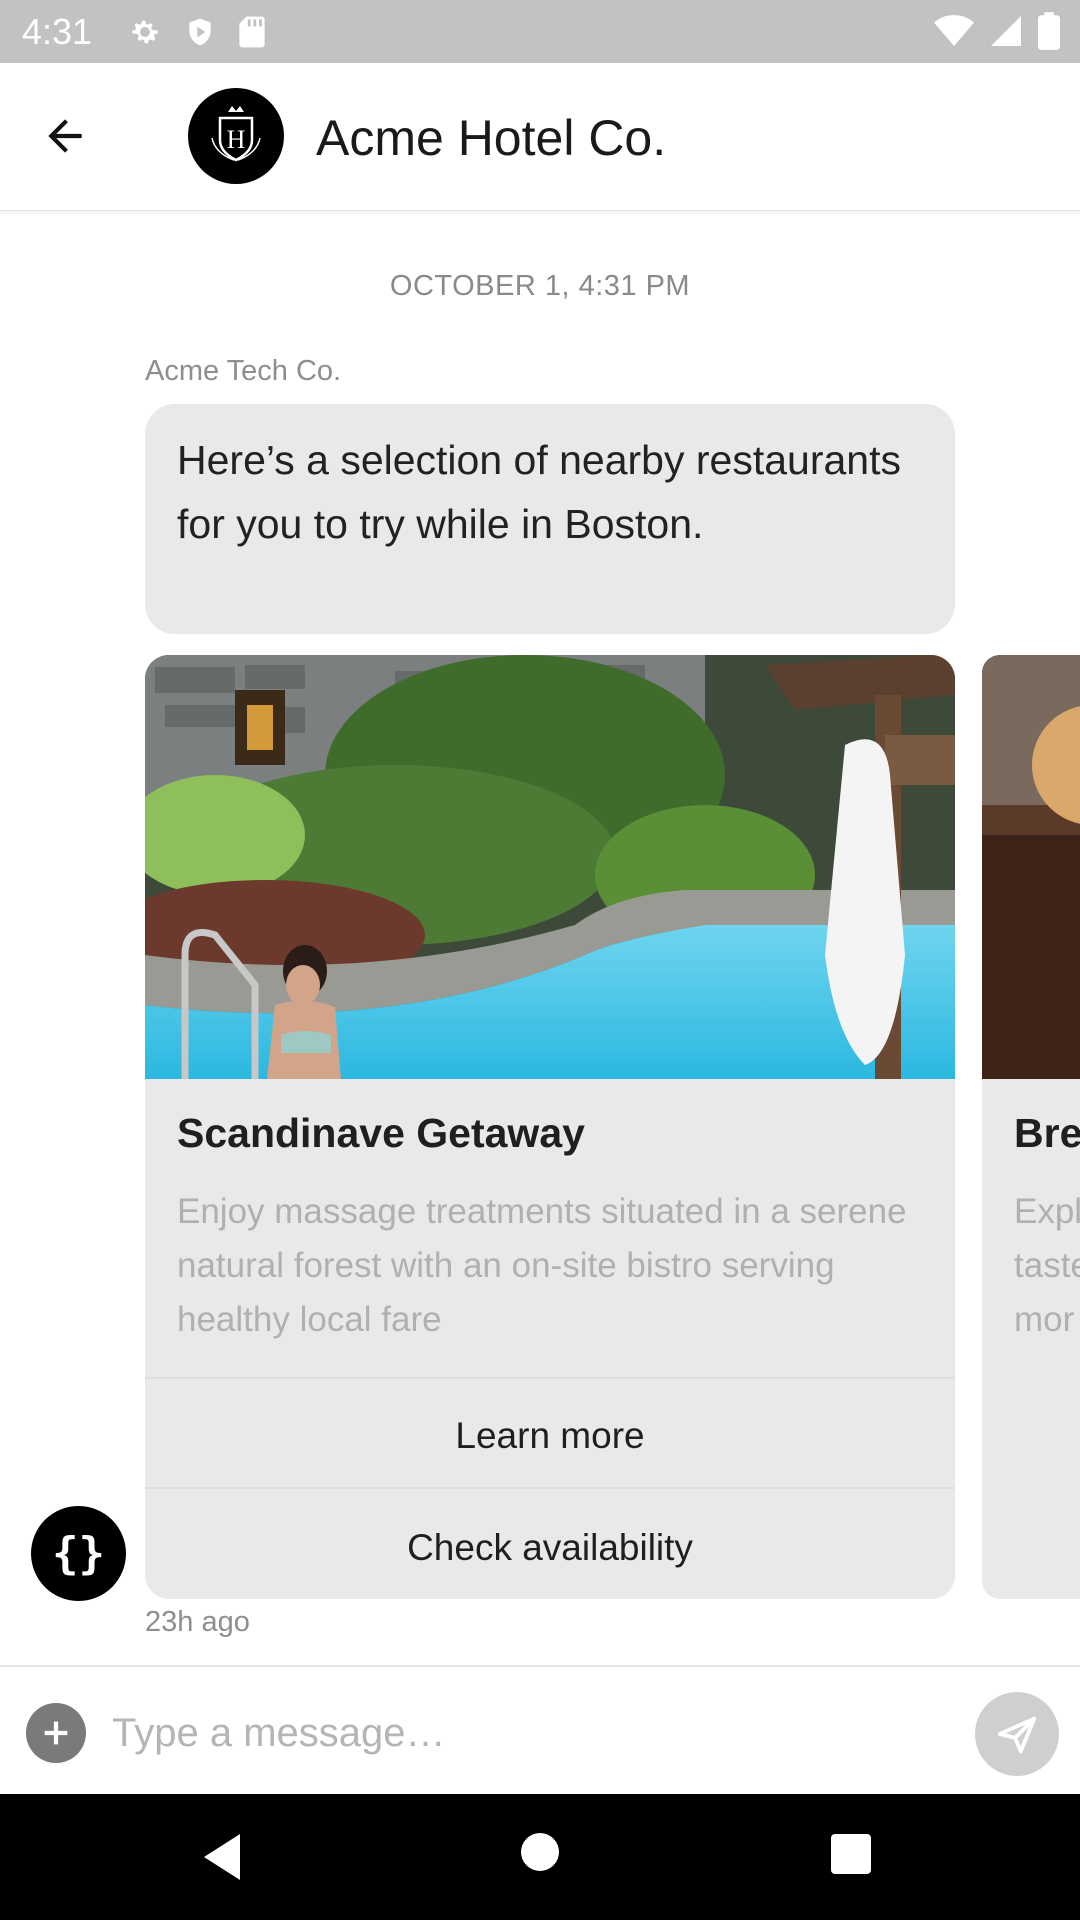 This screenshot has height=1920, width=1080. What do you see at coordinates (491, 138) in the screenshot?
I see `header-title: Acme Hotel Co.` at bounding box center [491, 138].